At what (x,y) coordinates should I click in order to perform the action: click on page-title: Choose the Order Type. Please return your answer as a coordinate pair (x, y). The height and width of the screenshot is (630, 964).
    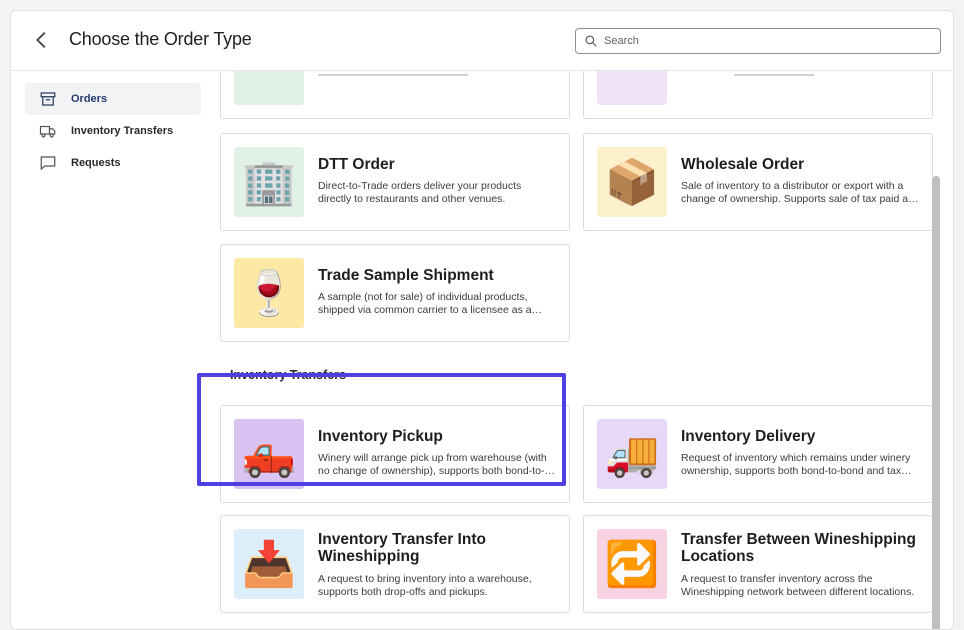
    Looking at the image, I should click on (160, 39).